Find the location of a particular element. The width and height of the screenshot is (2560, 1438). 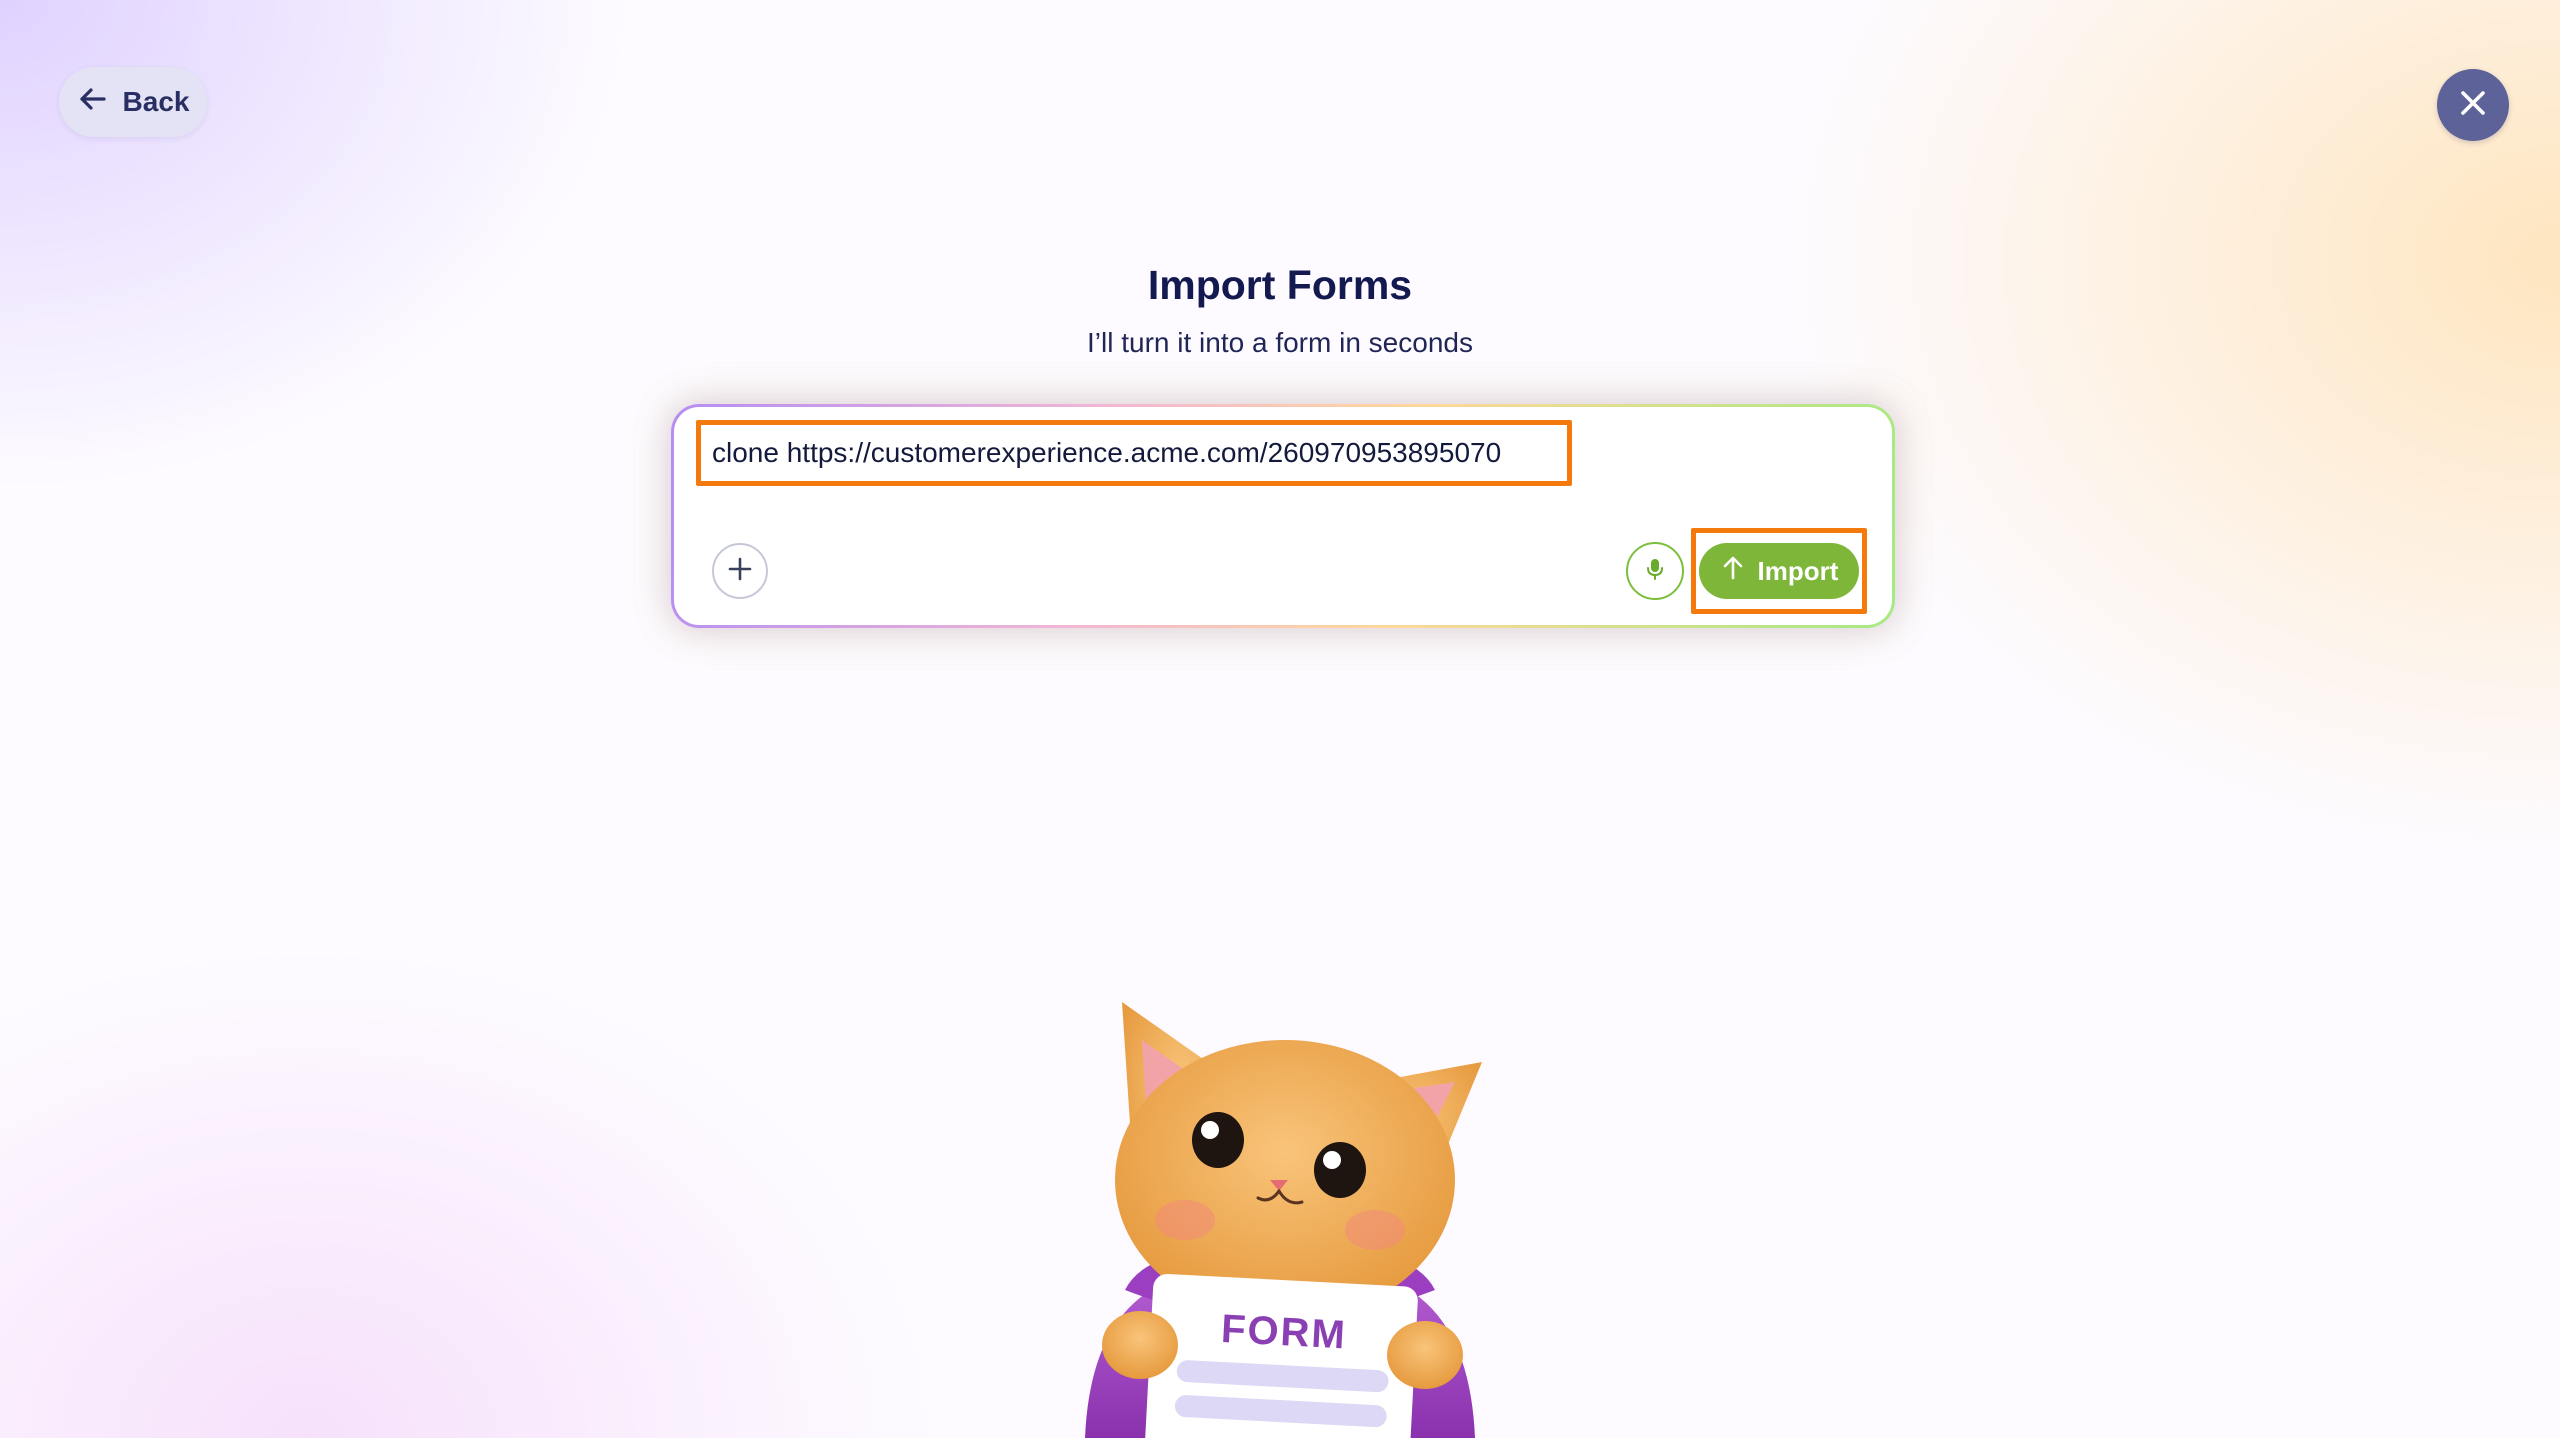

import-highlight-box is located at coordinates (1779, 571).